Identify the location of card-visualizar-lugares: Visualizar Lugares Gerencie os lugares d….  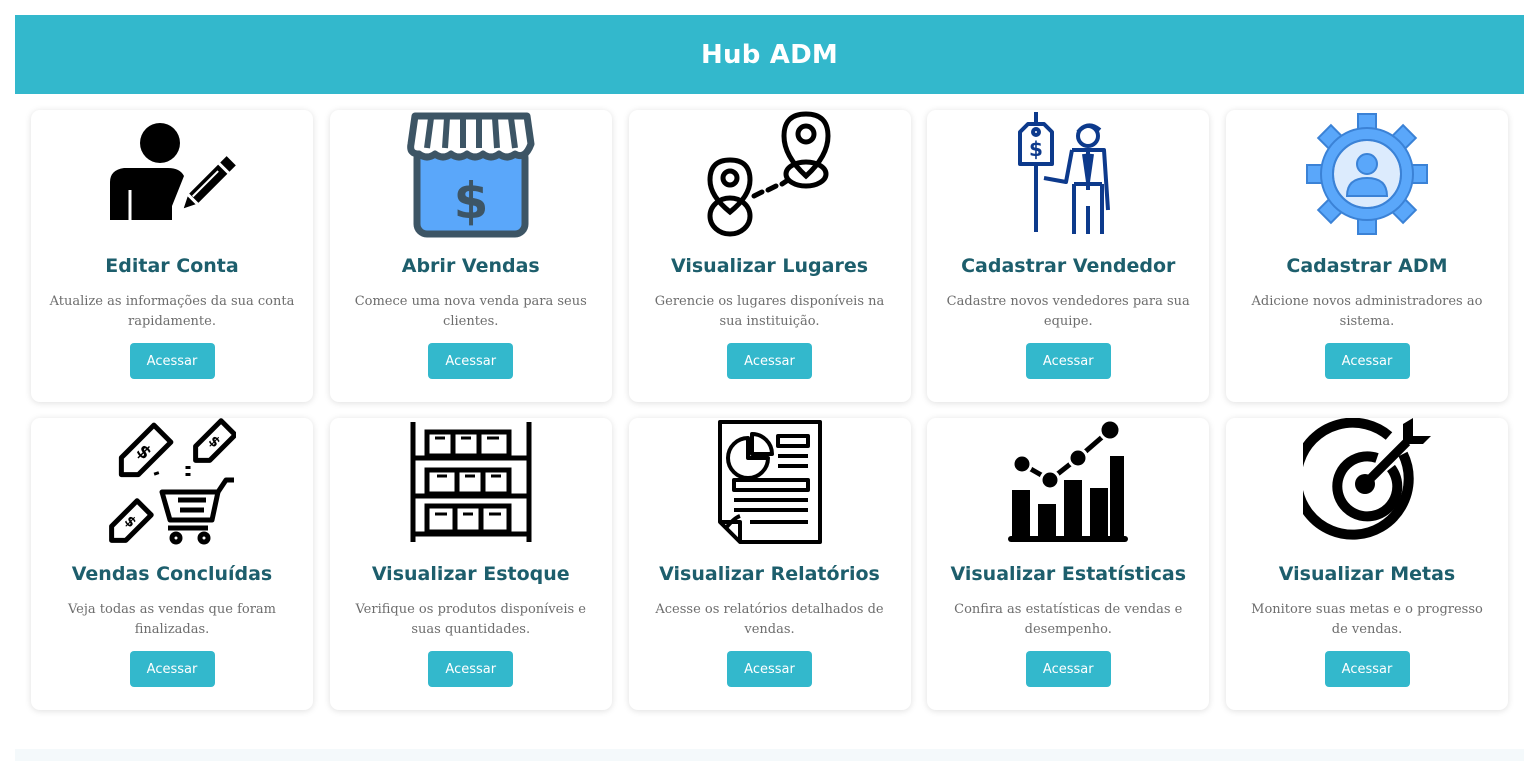
(769, 256).